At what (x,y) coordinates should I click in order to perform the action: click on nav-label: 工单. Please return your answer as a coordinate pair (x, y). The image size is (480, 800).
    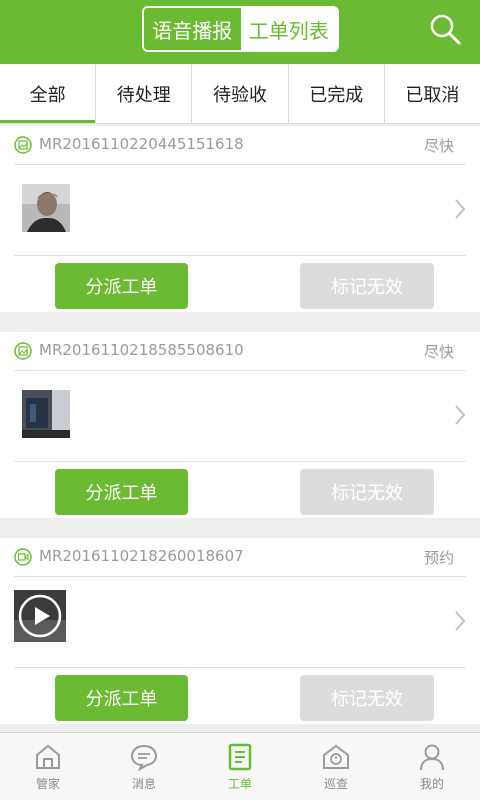
    Looking at the image, I should click on (239, 784).